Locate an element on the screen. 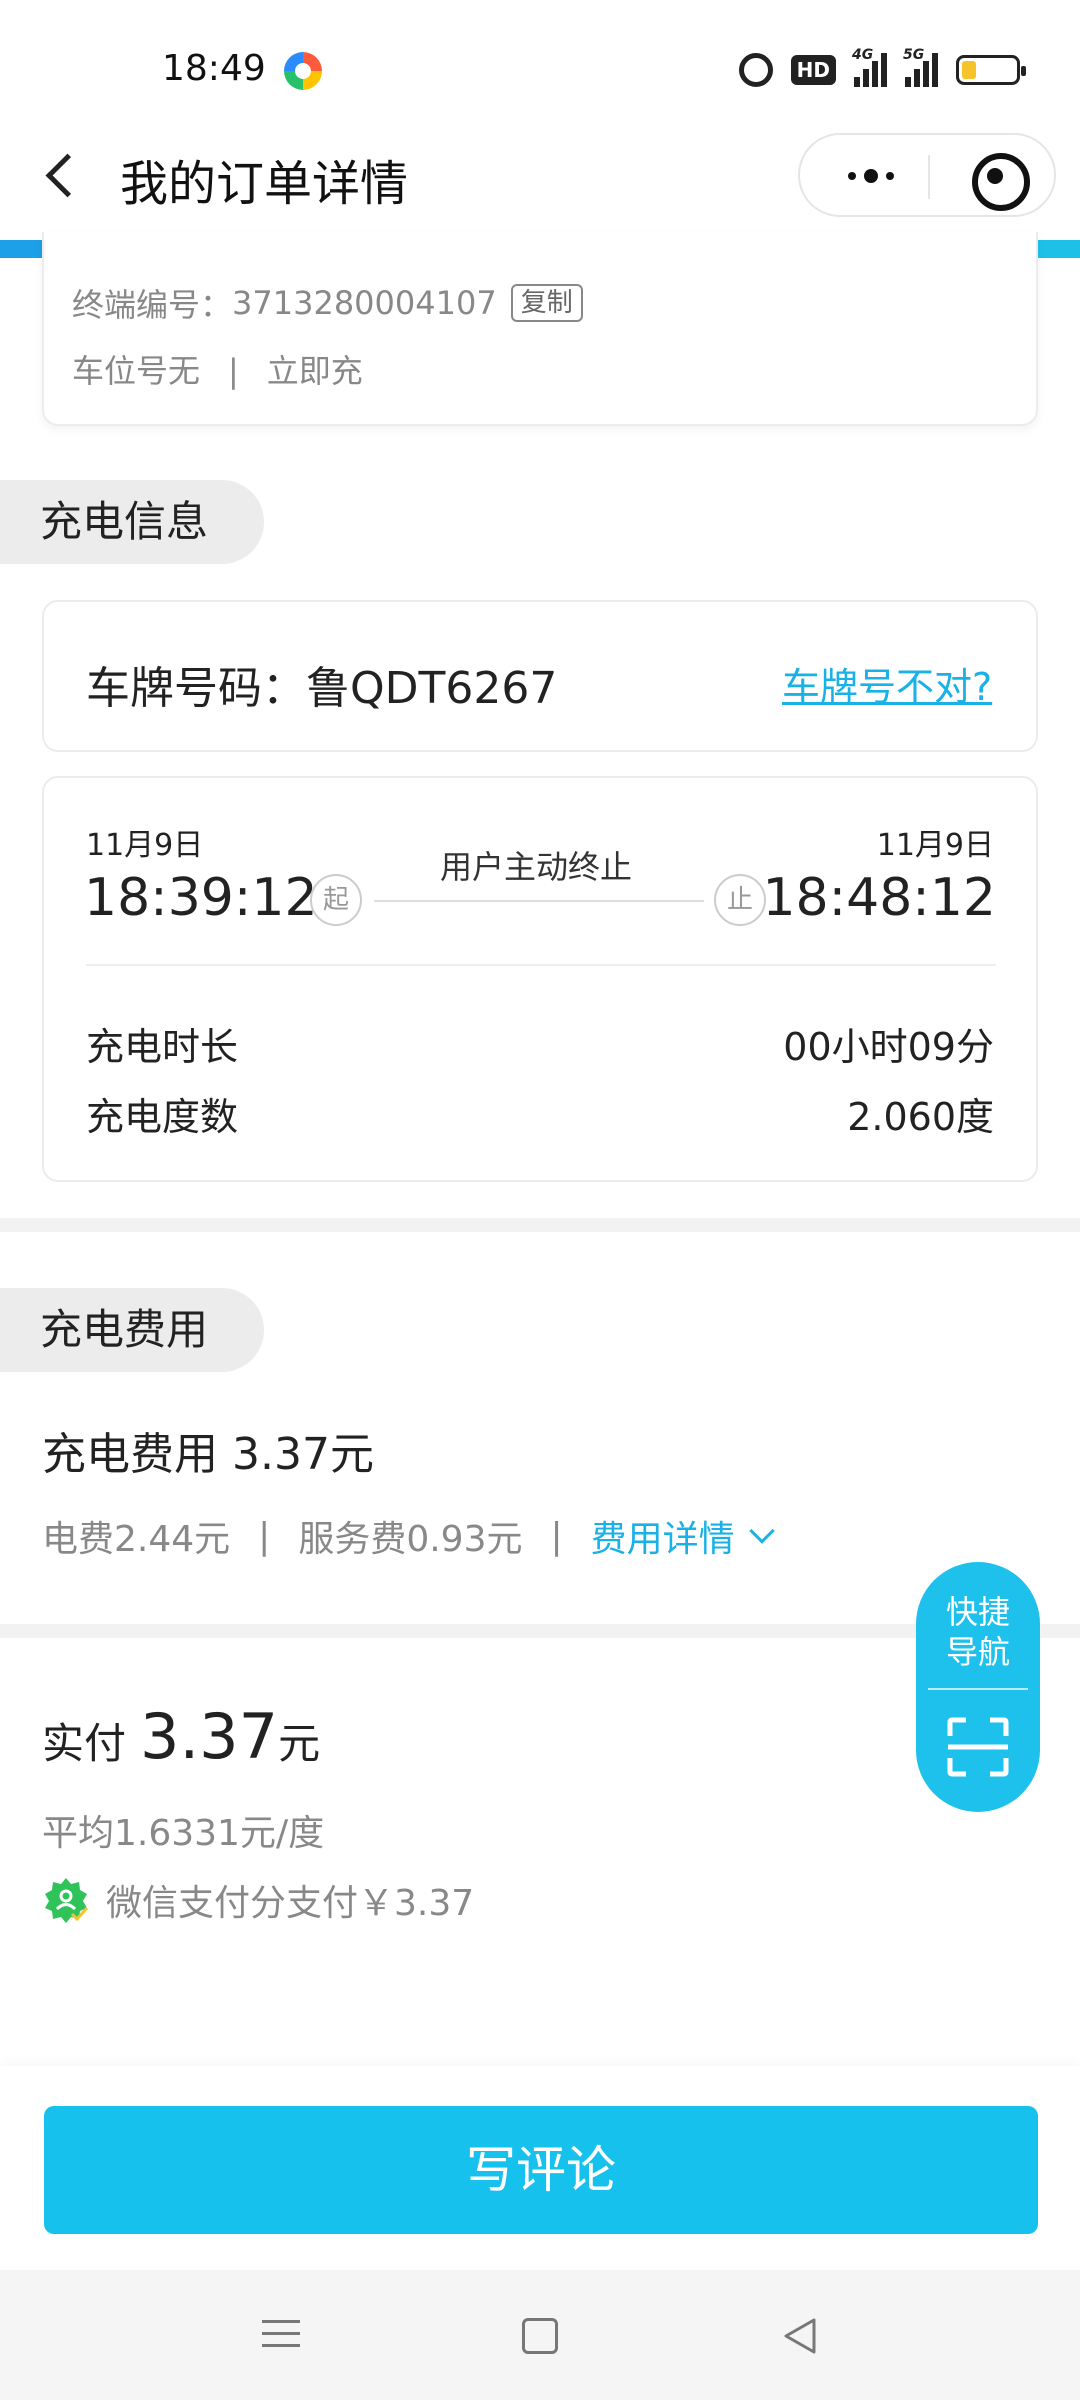 Image resolution: width=1080 pixels, height=2400 pixels. status-time: 18:49 is located at coordinates (214, 68).